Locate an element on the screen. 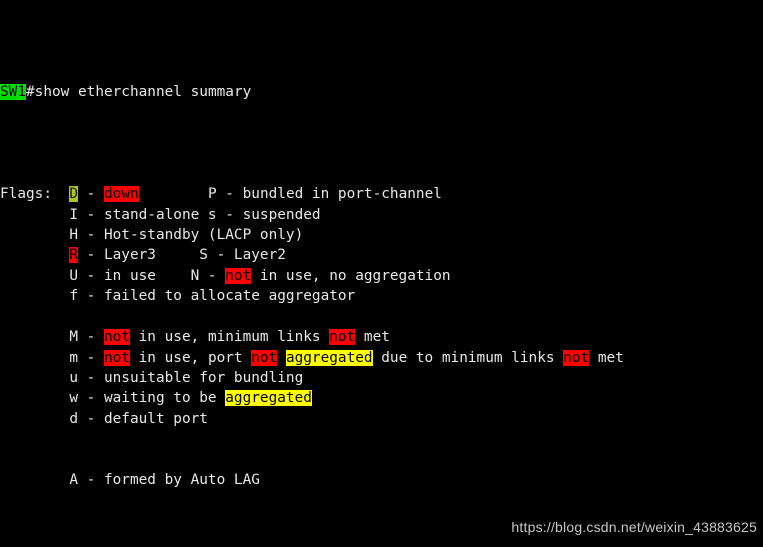  flag-text: f - failed to allocate aggregator is located at coordinates (212, 296).